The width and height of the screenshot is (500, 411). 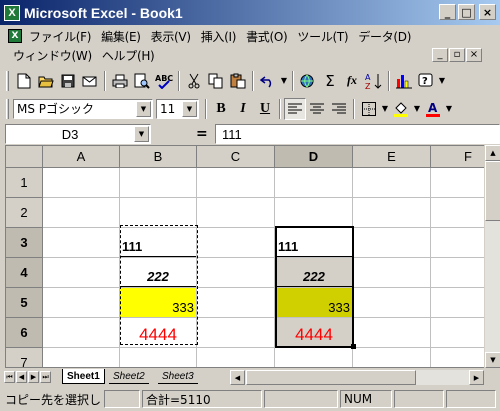 I want to click on column-header-d: D, so click(x=314, y=157).